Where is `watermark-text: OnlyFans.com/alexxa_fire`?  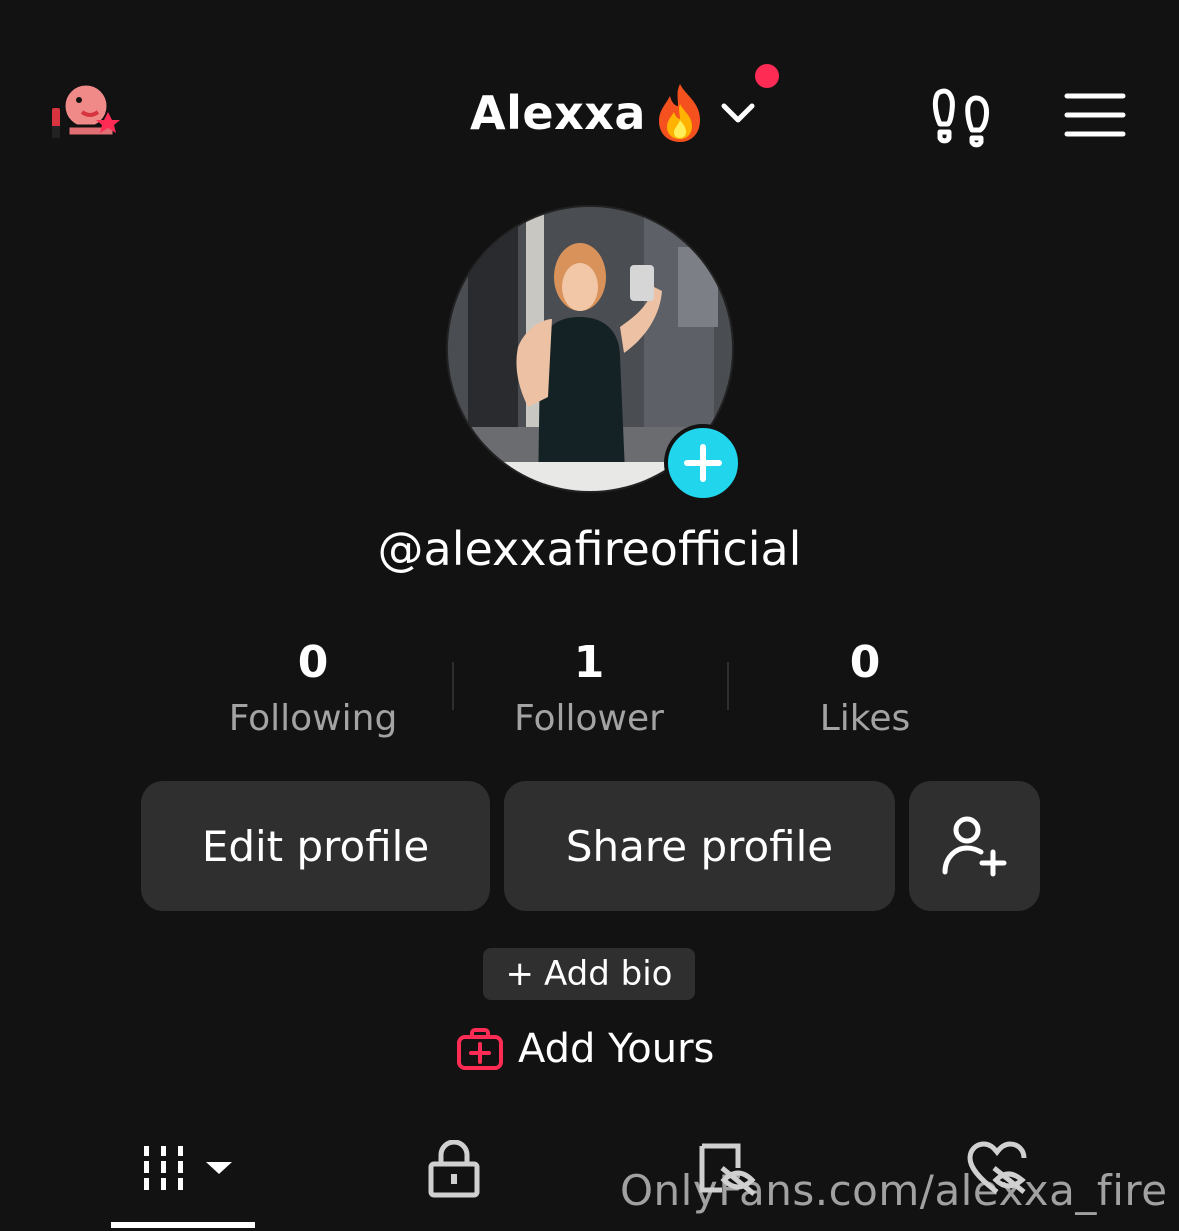
watermark-text: OnlyFans.com/alexxa_fire is located at coordinates (894, 1190).